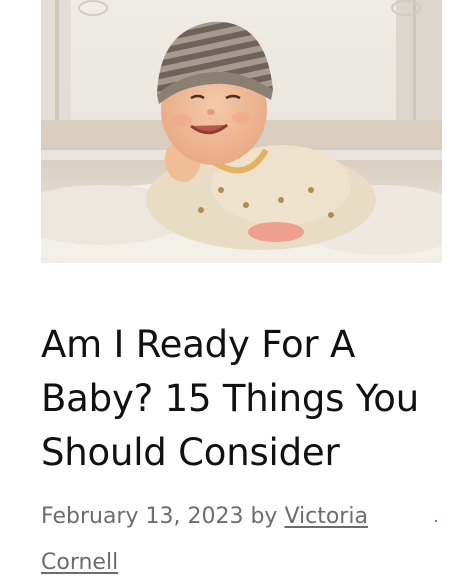 This screenshot has height=583, width=473. Describe the element at coordinates (142, 516) in the screenshot. I see `post-date: February 13, 2023` at that location.